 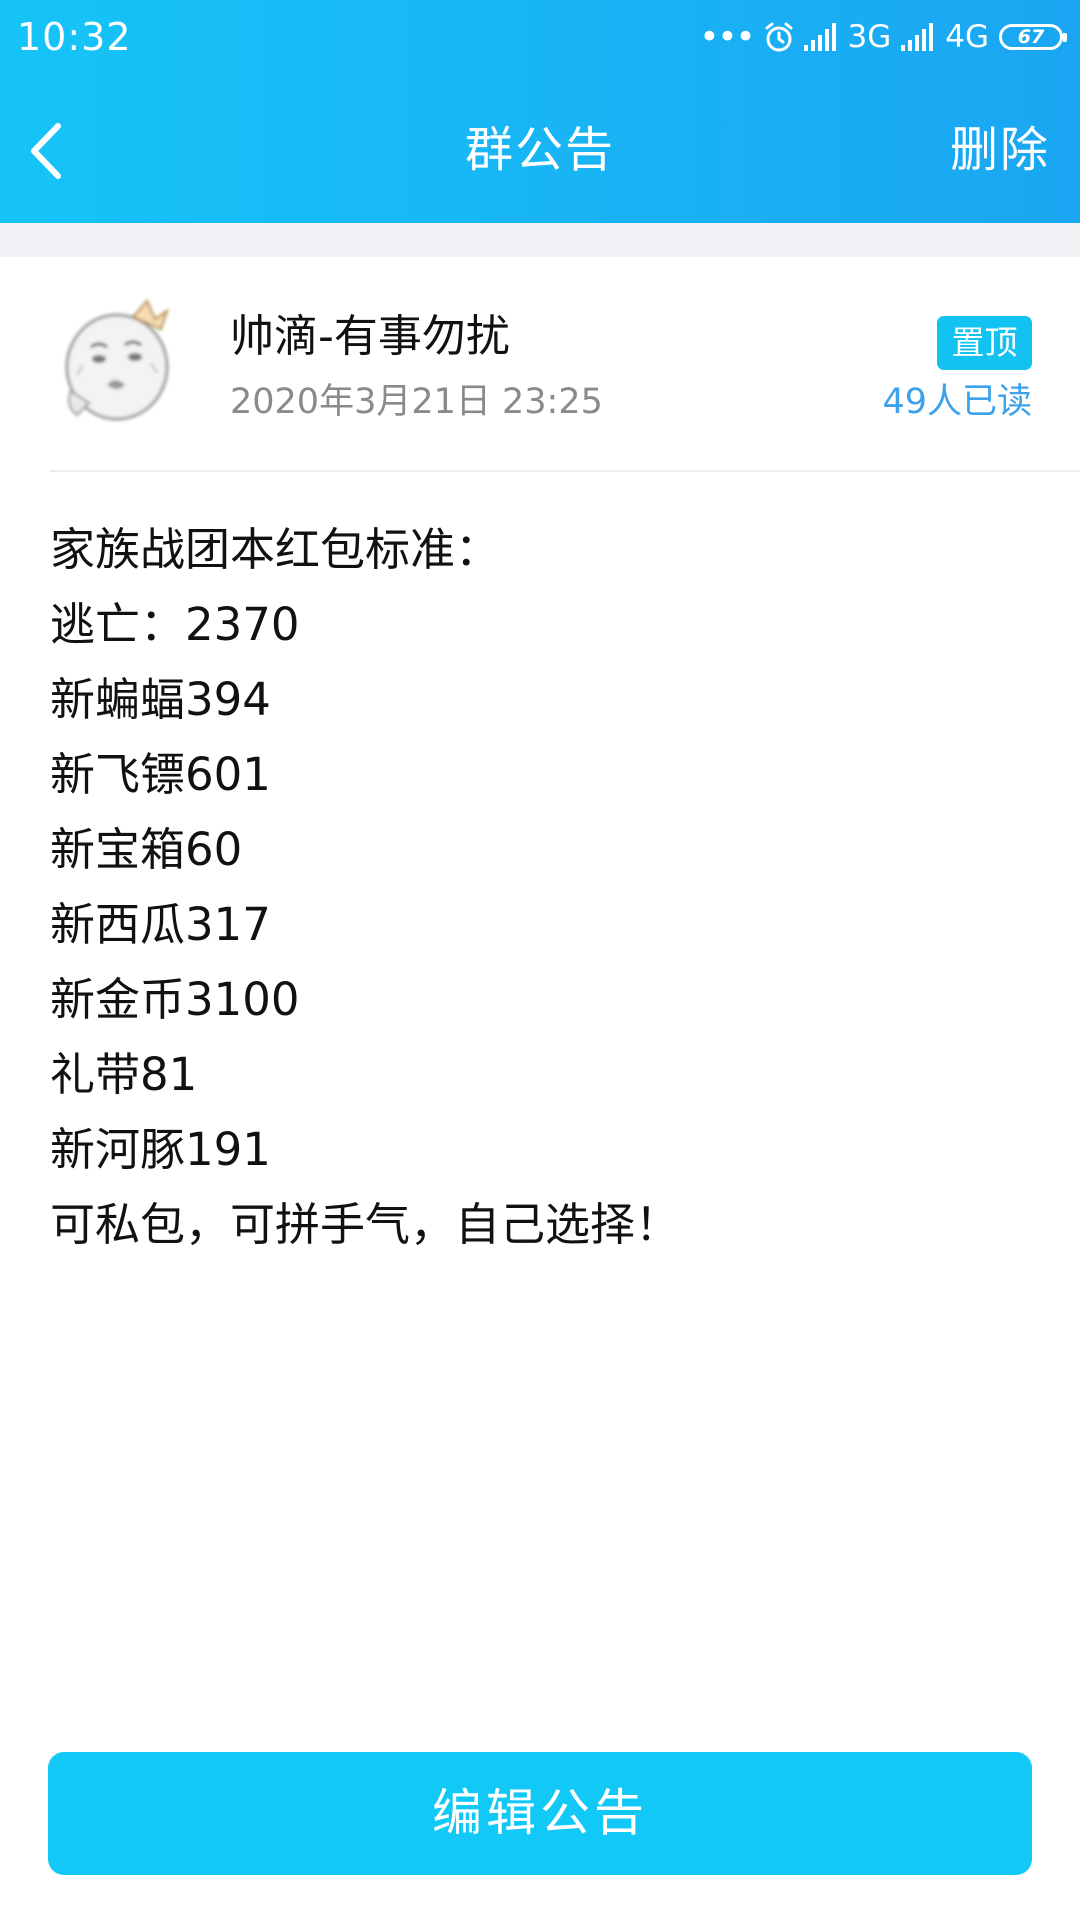 I want to click on announcement-line: 新金币3100, so click(x=175, y=999).